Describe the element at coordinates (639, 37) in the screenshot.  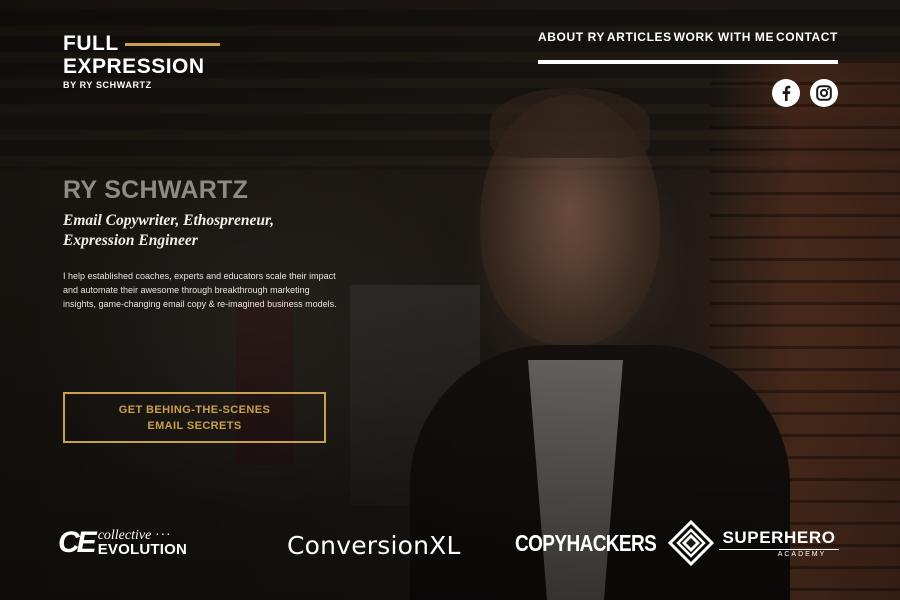
I see `nav-articles: ARTICLES` at that location.